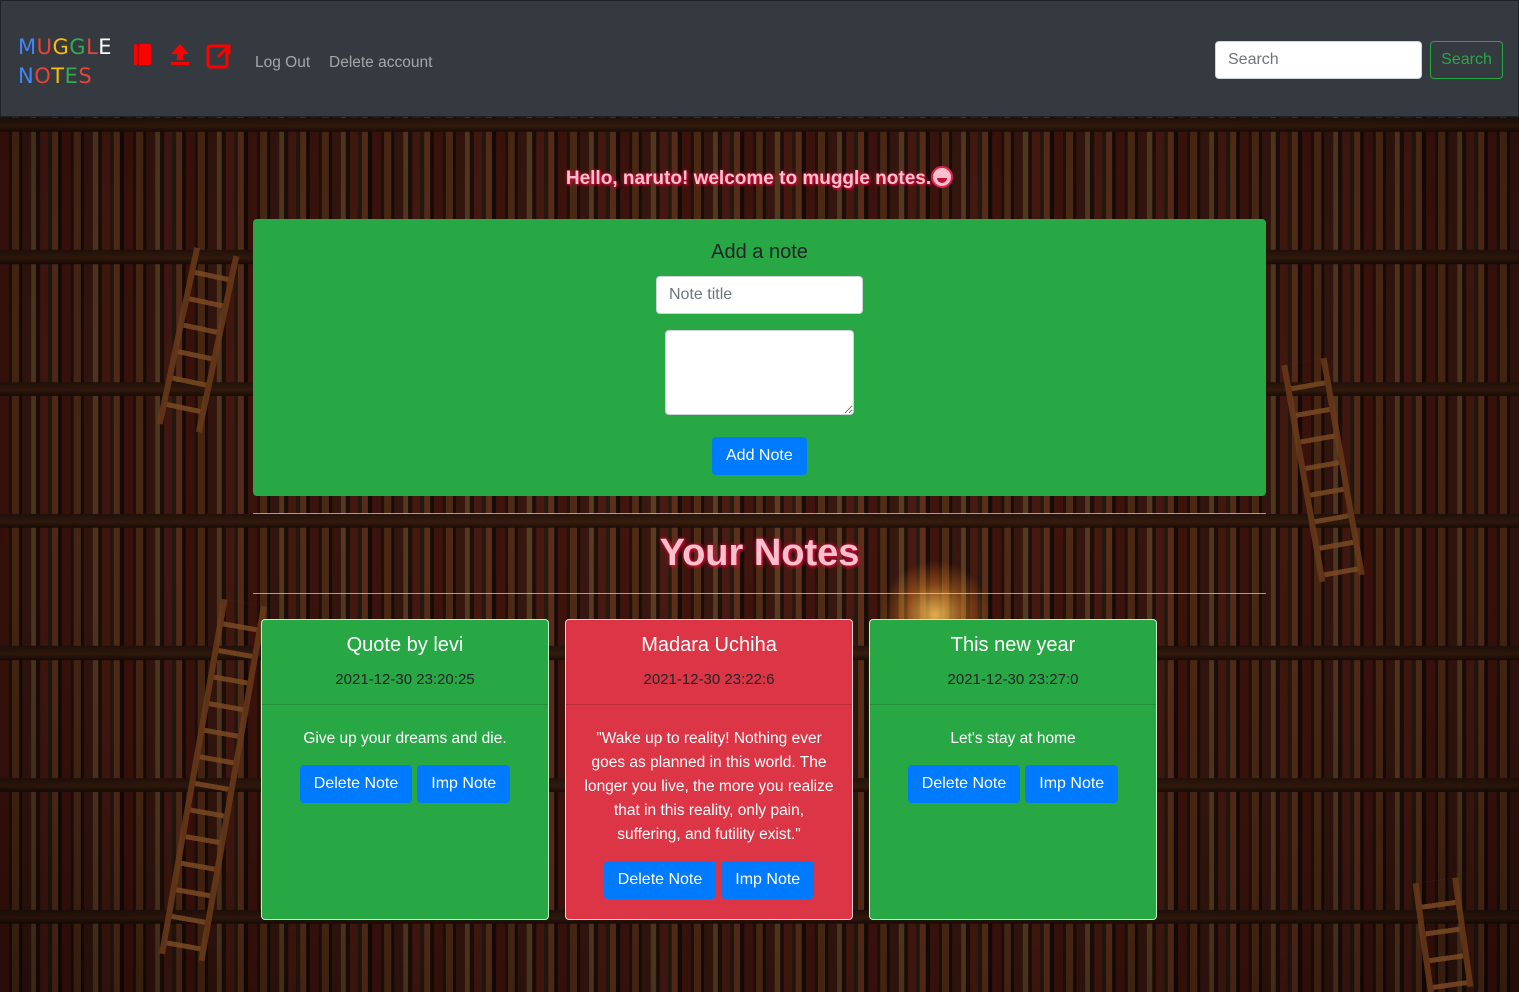 The height and width of the screenshot is (992, 1519). Describe the element at coordinates (27, 47) in the screenshot. I see `brand-line-1-letter: M` at that location.